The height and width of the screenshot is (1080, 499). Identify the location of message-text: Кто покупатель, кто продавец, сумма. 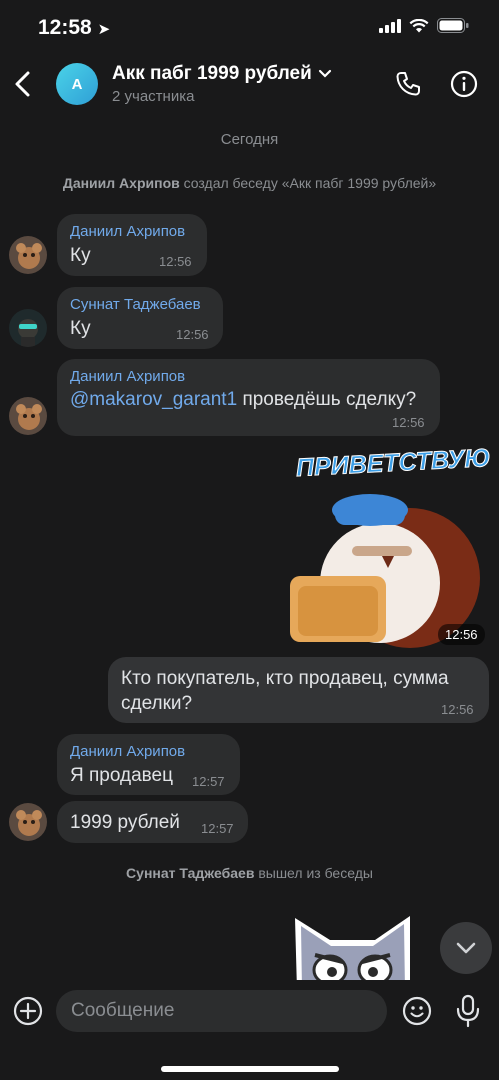
(285, 678).